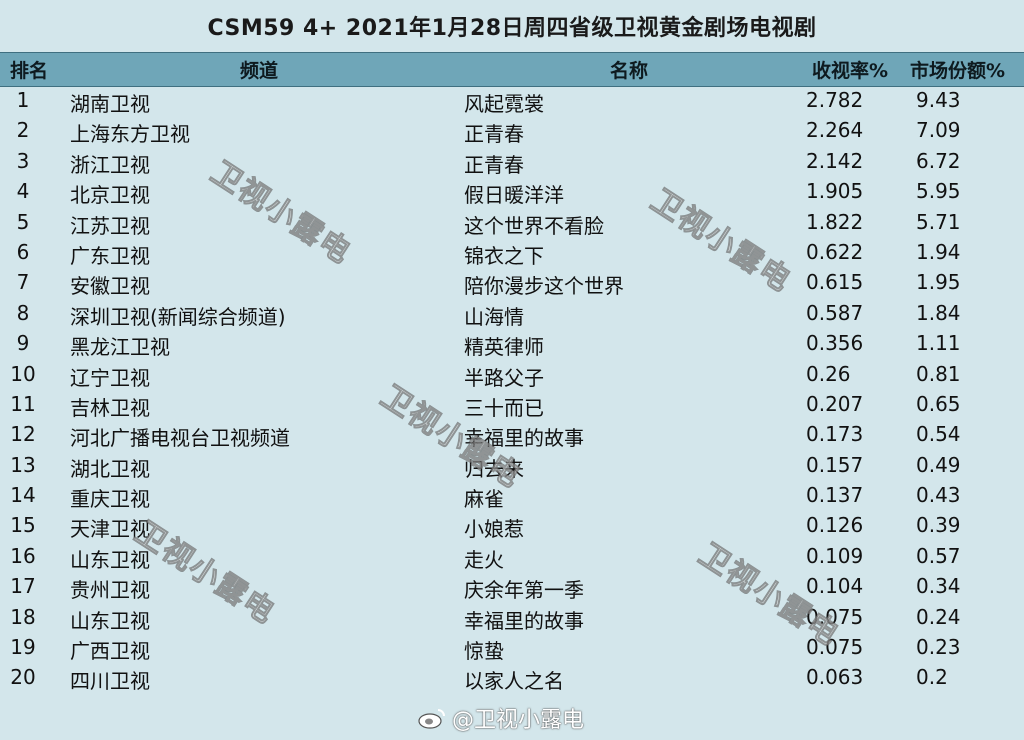  Describe the element at coordinates (938, 251) in the screenshot. I see `cell-share: 1.94` at that location.